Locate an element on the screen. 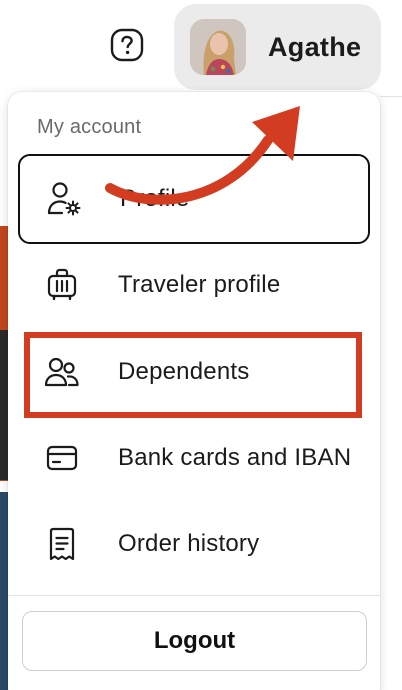 This screenshot has width=402, height=690. luggage-icon is located at coordinates (62, 285).